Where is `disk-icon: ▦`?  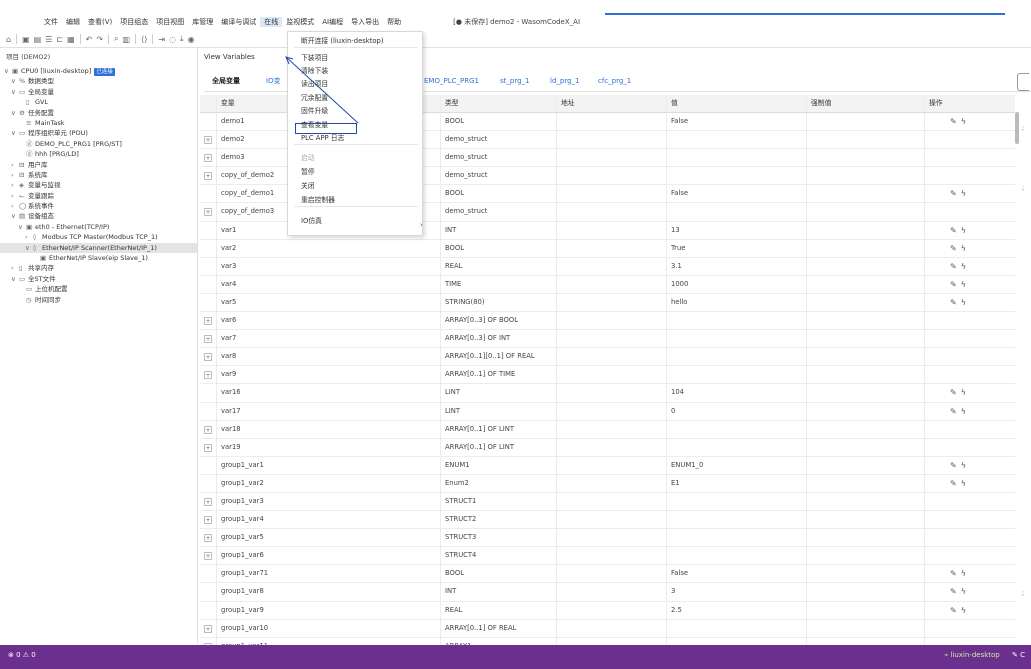 disk-icon: ▦ is located at coordinates (71, 39).